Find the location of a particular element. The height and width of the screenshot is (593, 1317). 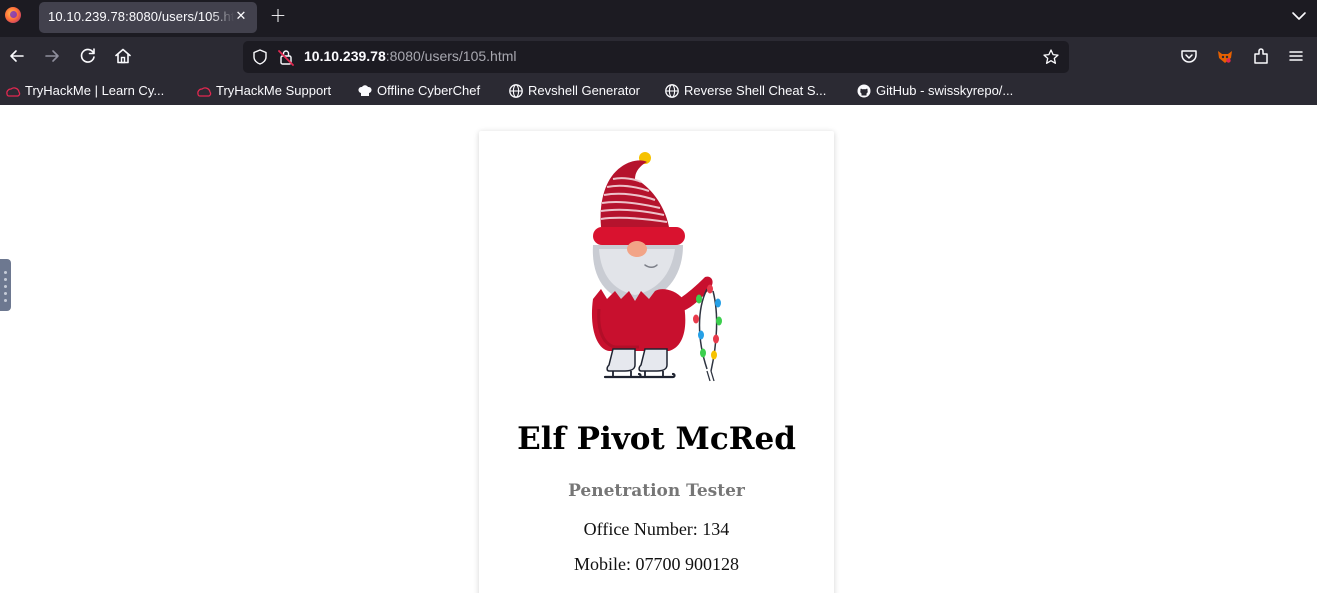

extension-fox-icon is located at coordinates (1225, 56).